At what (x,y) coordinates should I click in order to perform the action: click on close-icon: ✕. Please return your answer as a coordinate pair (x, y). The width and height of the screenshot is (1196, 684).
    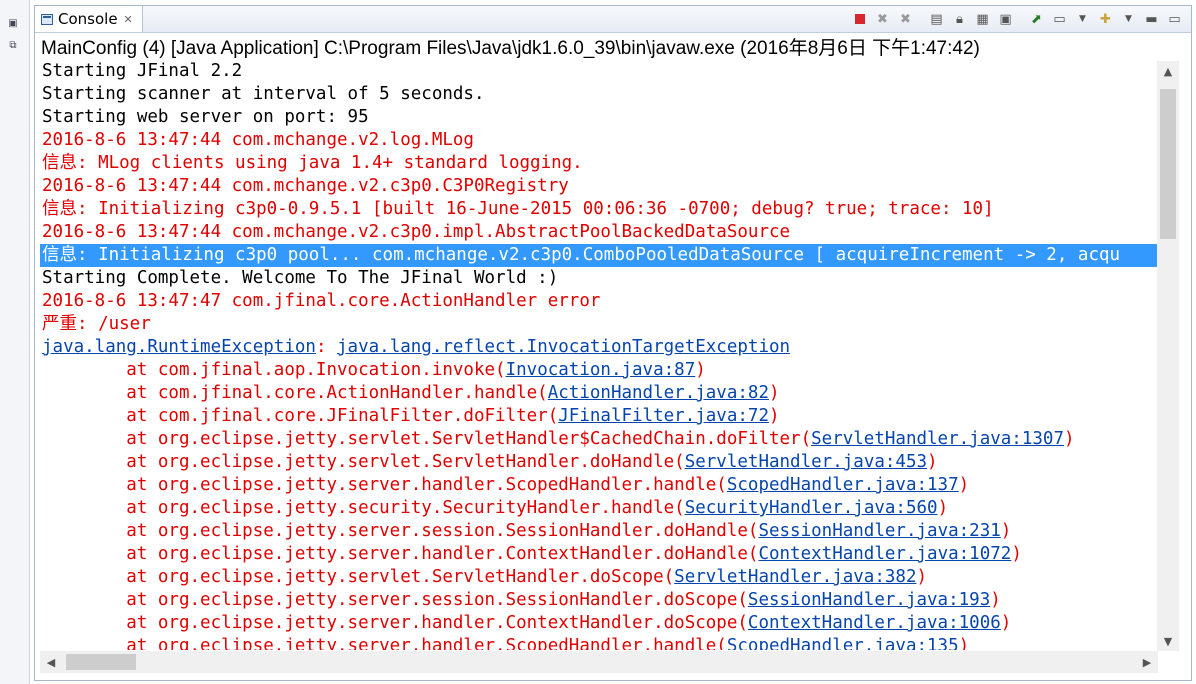
    Looking at the image, I should click on (128, 19).